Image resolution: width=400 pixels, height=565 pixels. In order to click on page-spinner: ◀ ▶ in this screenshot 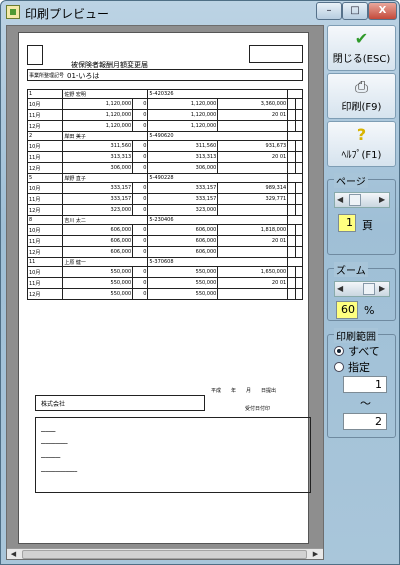, I will do `click(362, 200)`.